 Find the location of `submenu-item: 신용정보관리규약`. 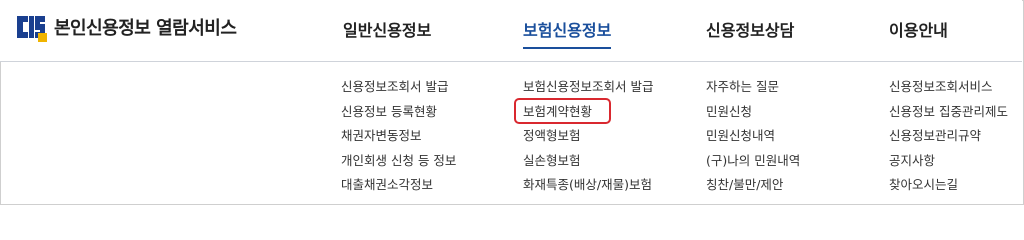

submenu-item: 신용정보관리규약 is located at coordinates (948, 139).